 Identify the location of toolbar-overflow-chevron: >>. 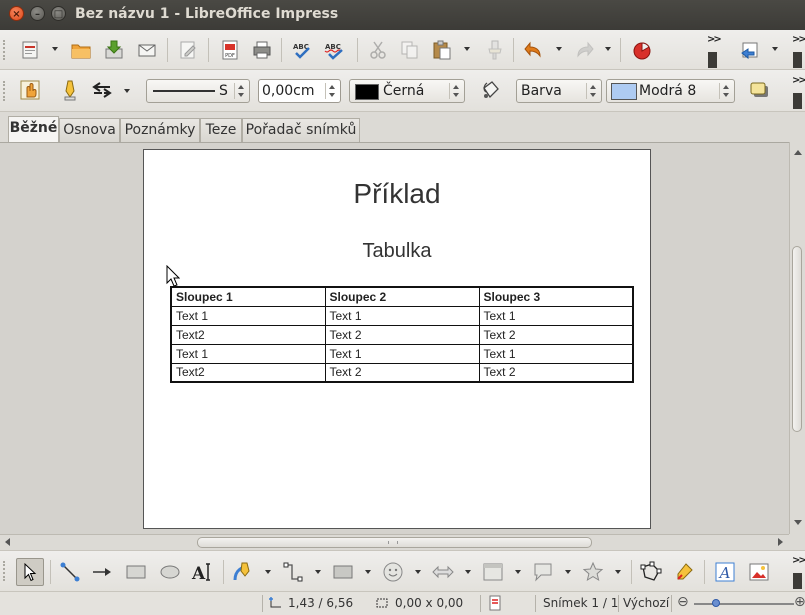
(714, 39).